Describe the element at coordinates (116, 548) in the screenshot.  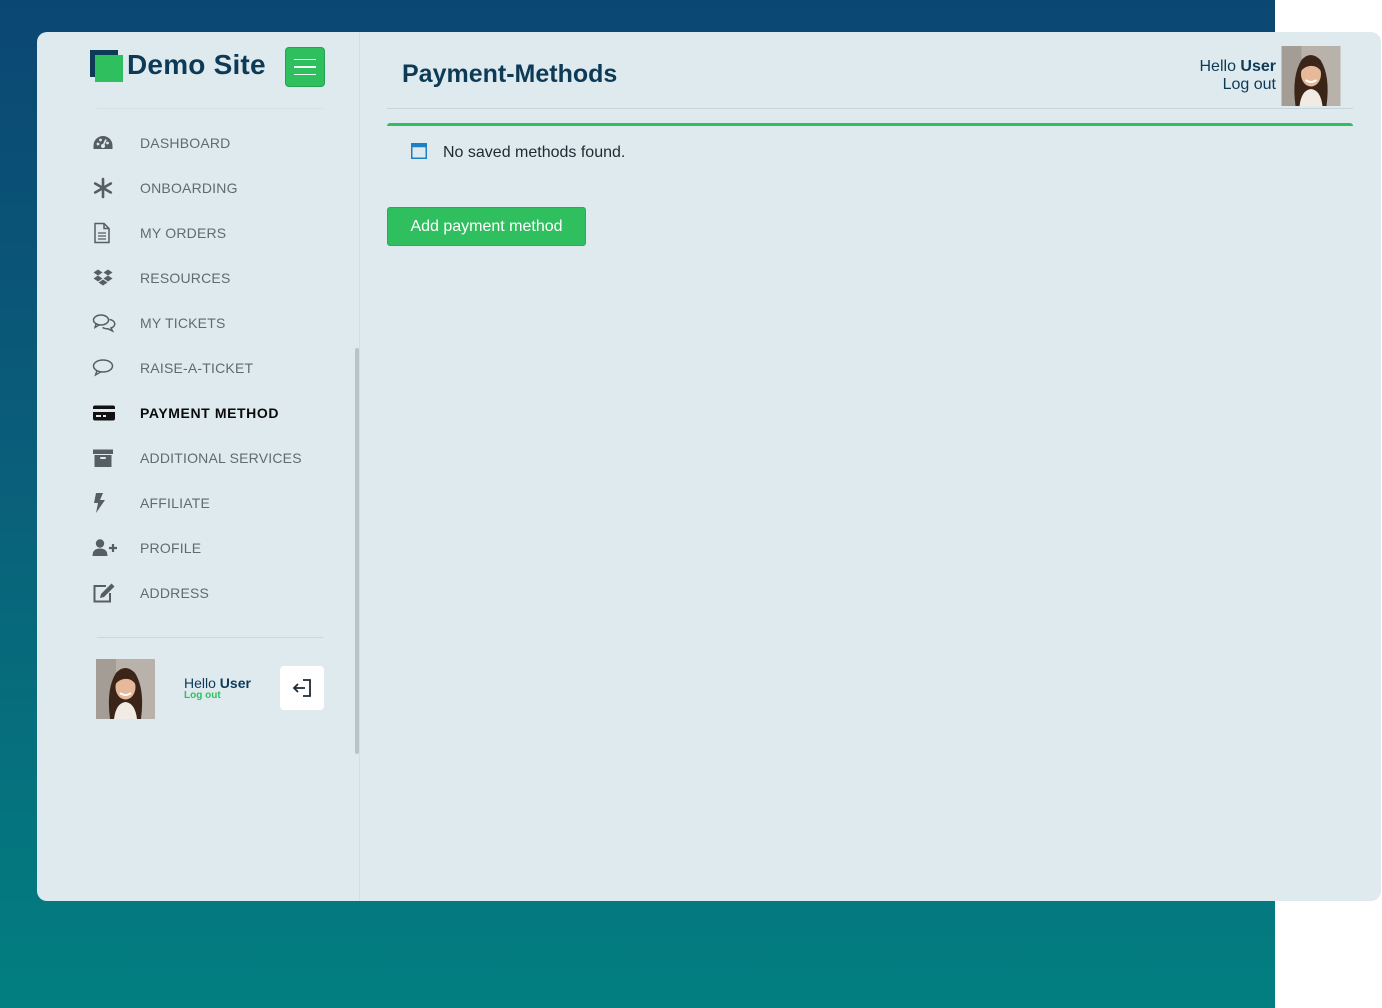
I see `user-plus-icon` at that location.